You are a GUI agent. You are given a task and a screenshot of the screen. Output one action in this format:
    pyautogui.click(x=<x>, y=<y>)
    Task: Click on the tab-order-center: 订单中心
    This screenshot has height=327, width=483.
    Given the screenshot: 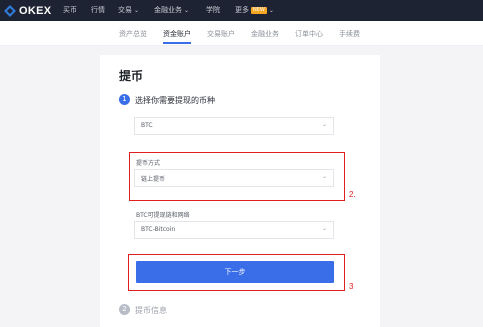 What is the action you would take?
    pyautogui.click(x=309, y=34)
    